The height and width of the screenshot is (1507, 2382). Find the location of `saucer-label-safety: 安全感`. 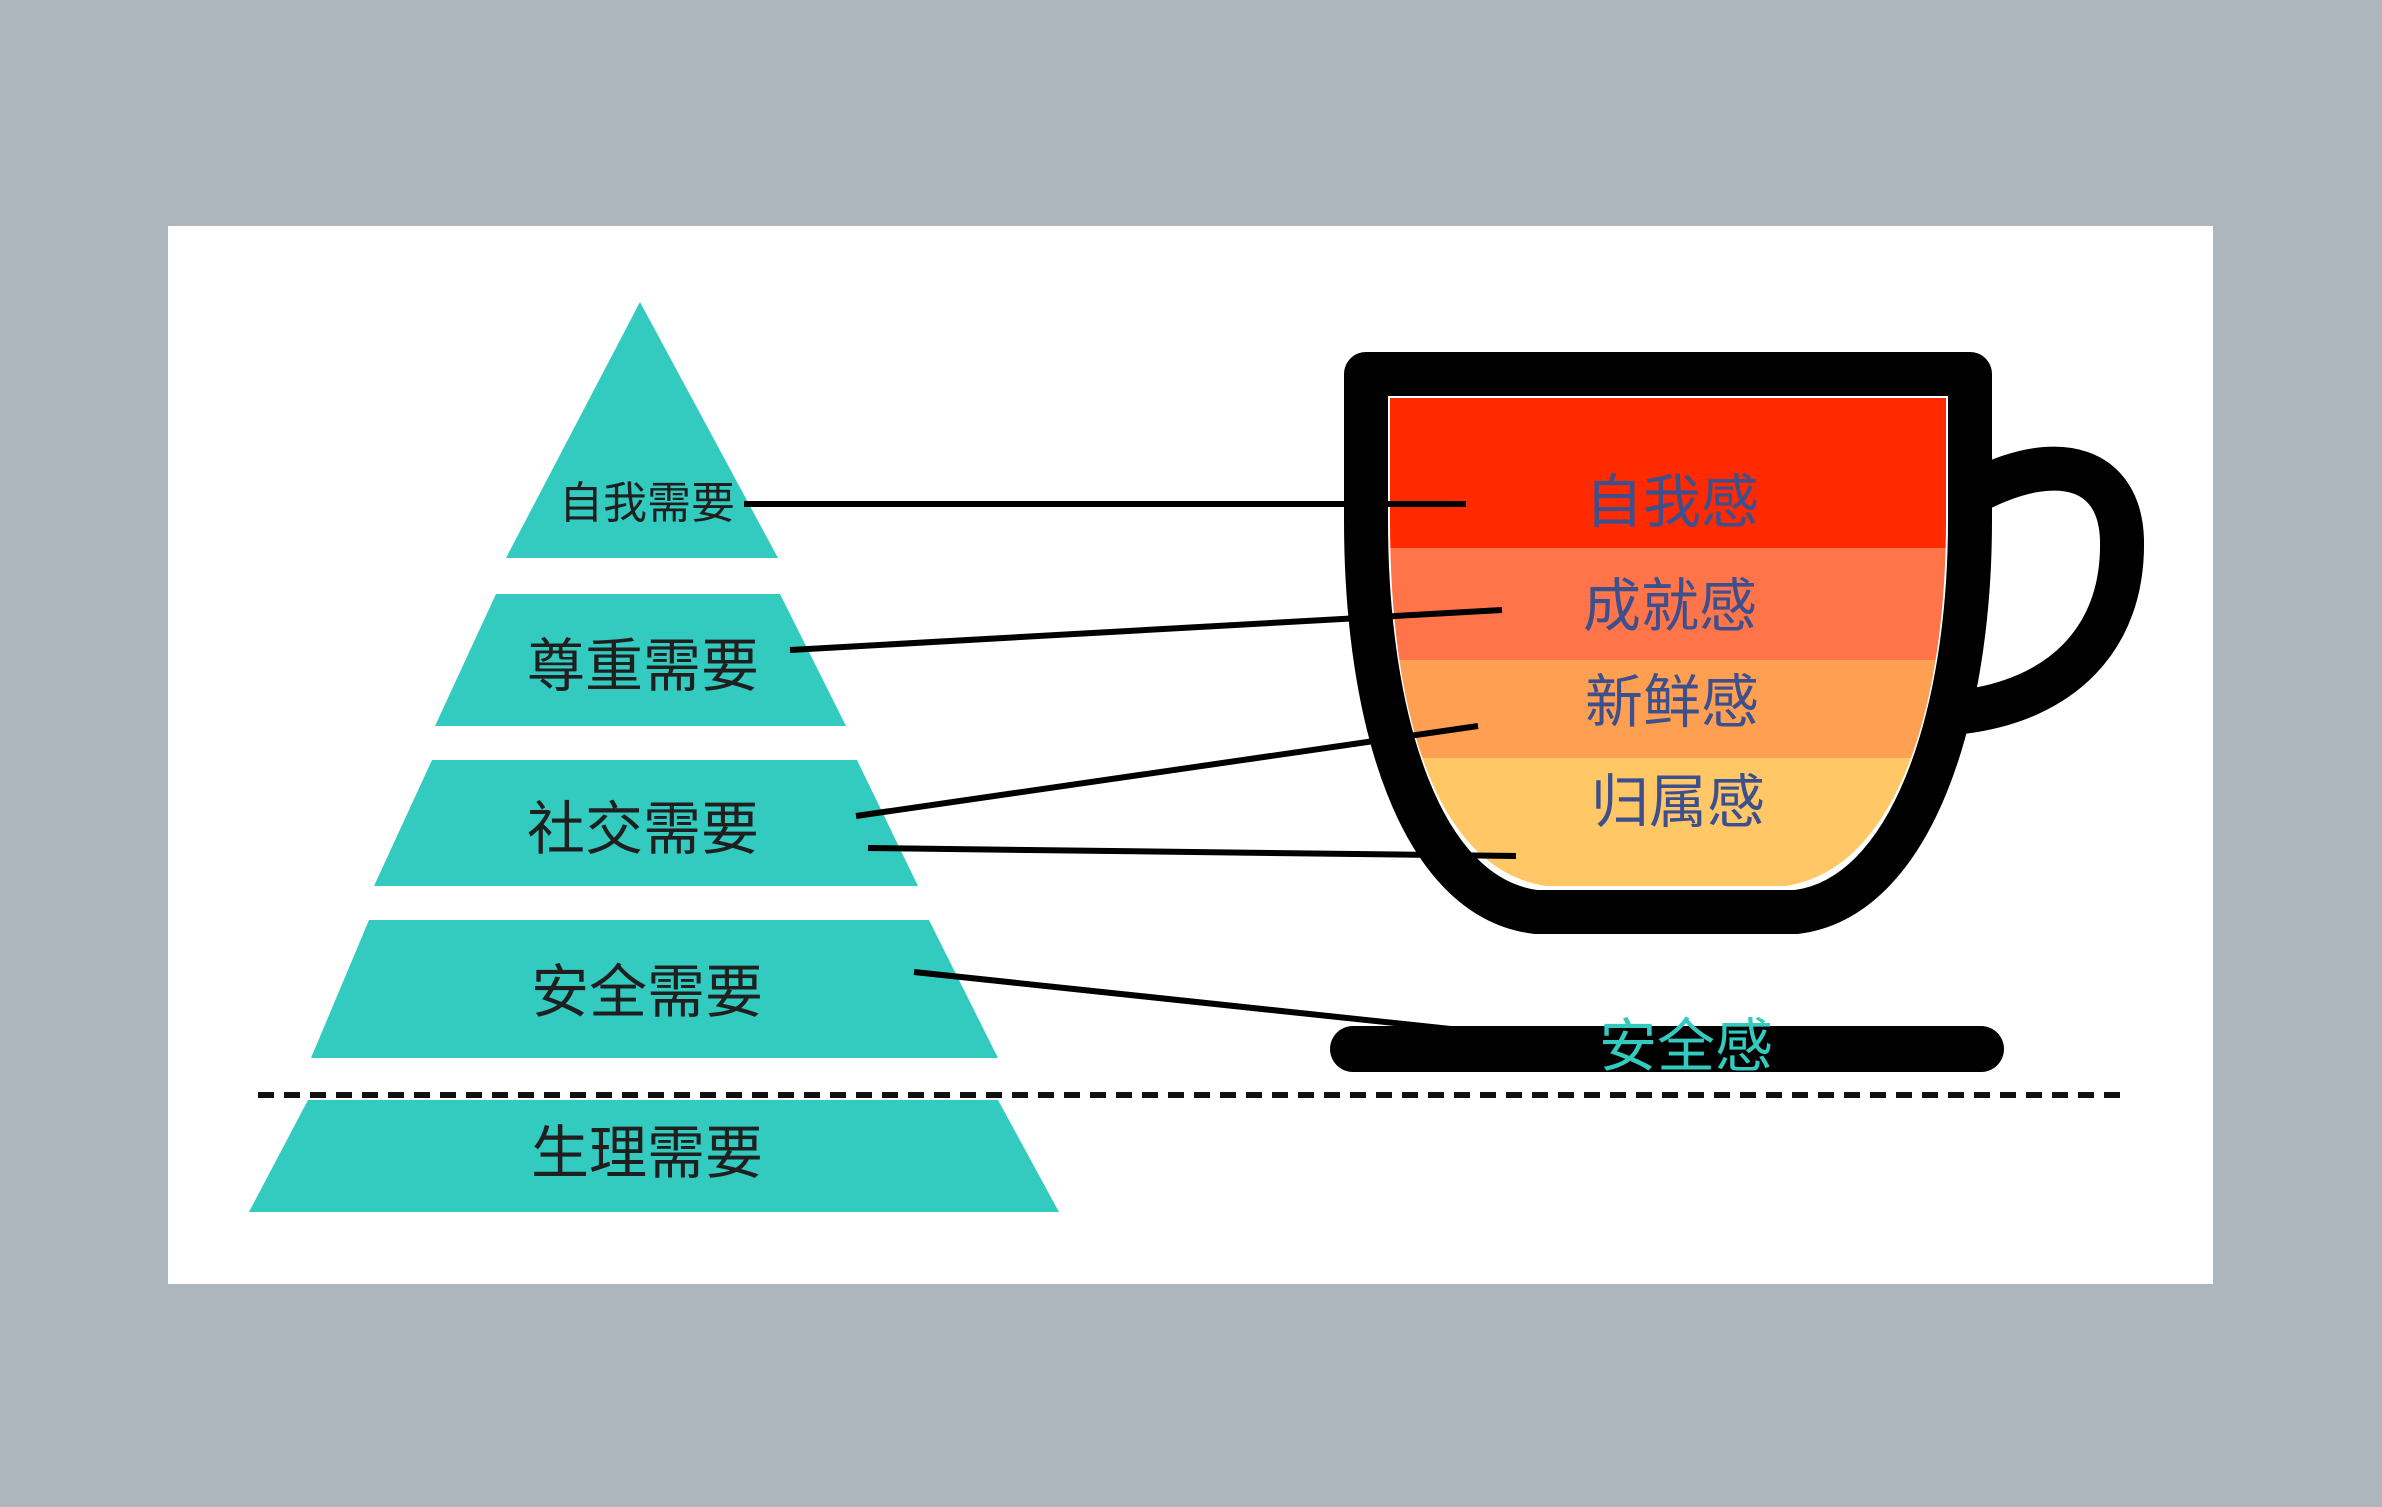

saucer-label-safety: 安全感 is located at coordinates (1686, 1046).